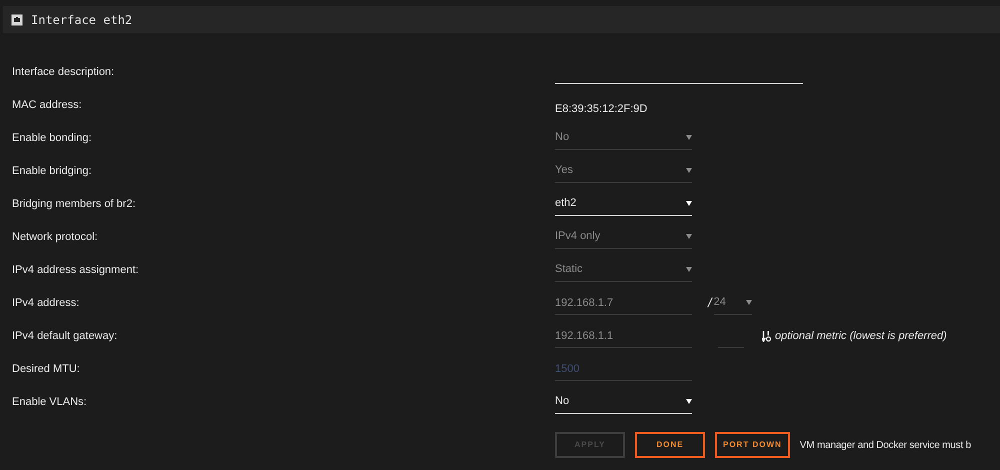  Describe the element at coordinates (74, 204) in the screenshot. I see `field-label: Bridging members of br2:` at that location.